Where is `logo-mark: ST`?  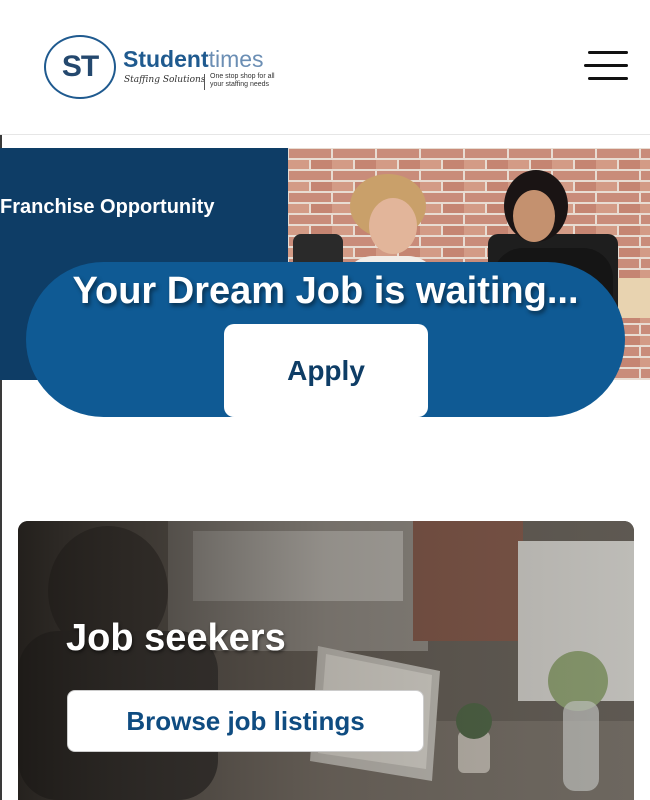 logo-mark: ST is located at coordinates (80, 67).